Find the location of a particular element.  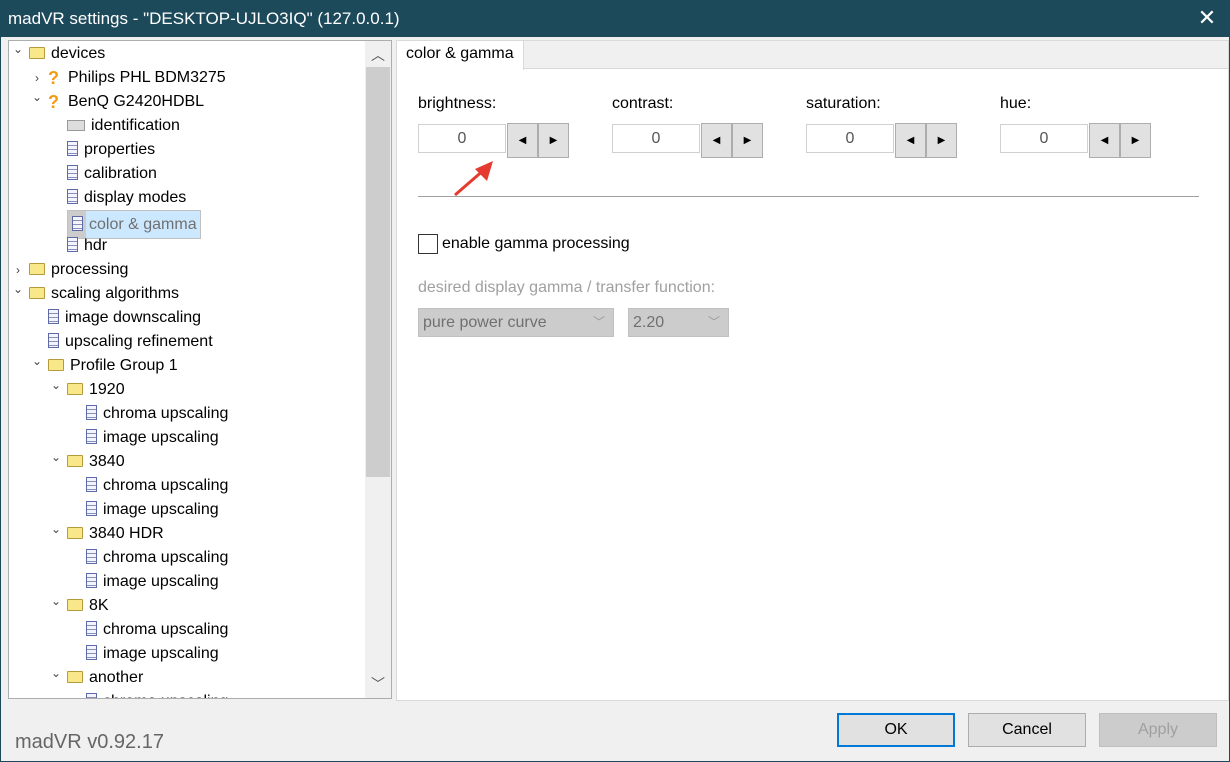

triangle-right-icon: ▶ is located at coordinates (553, 140).